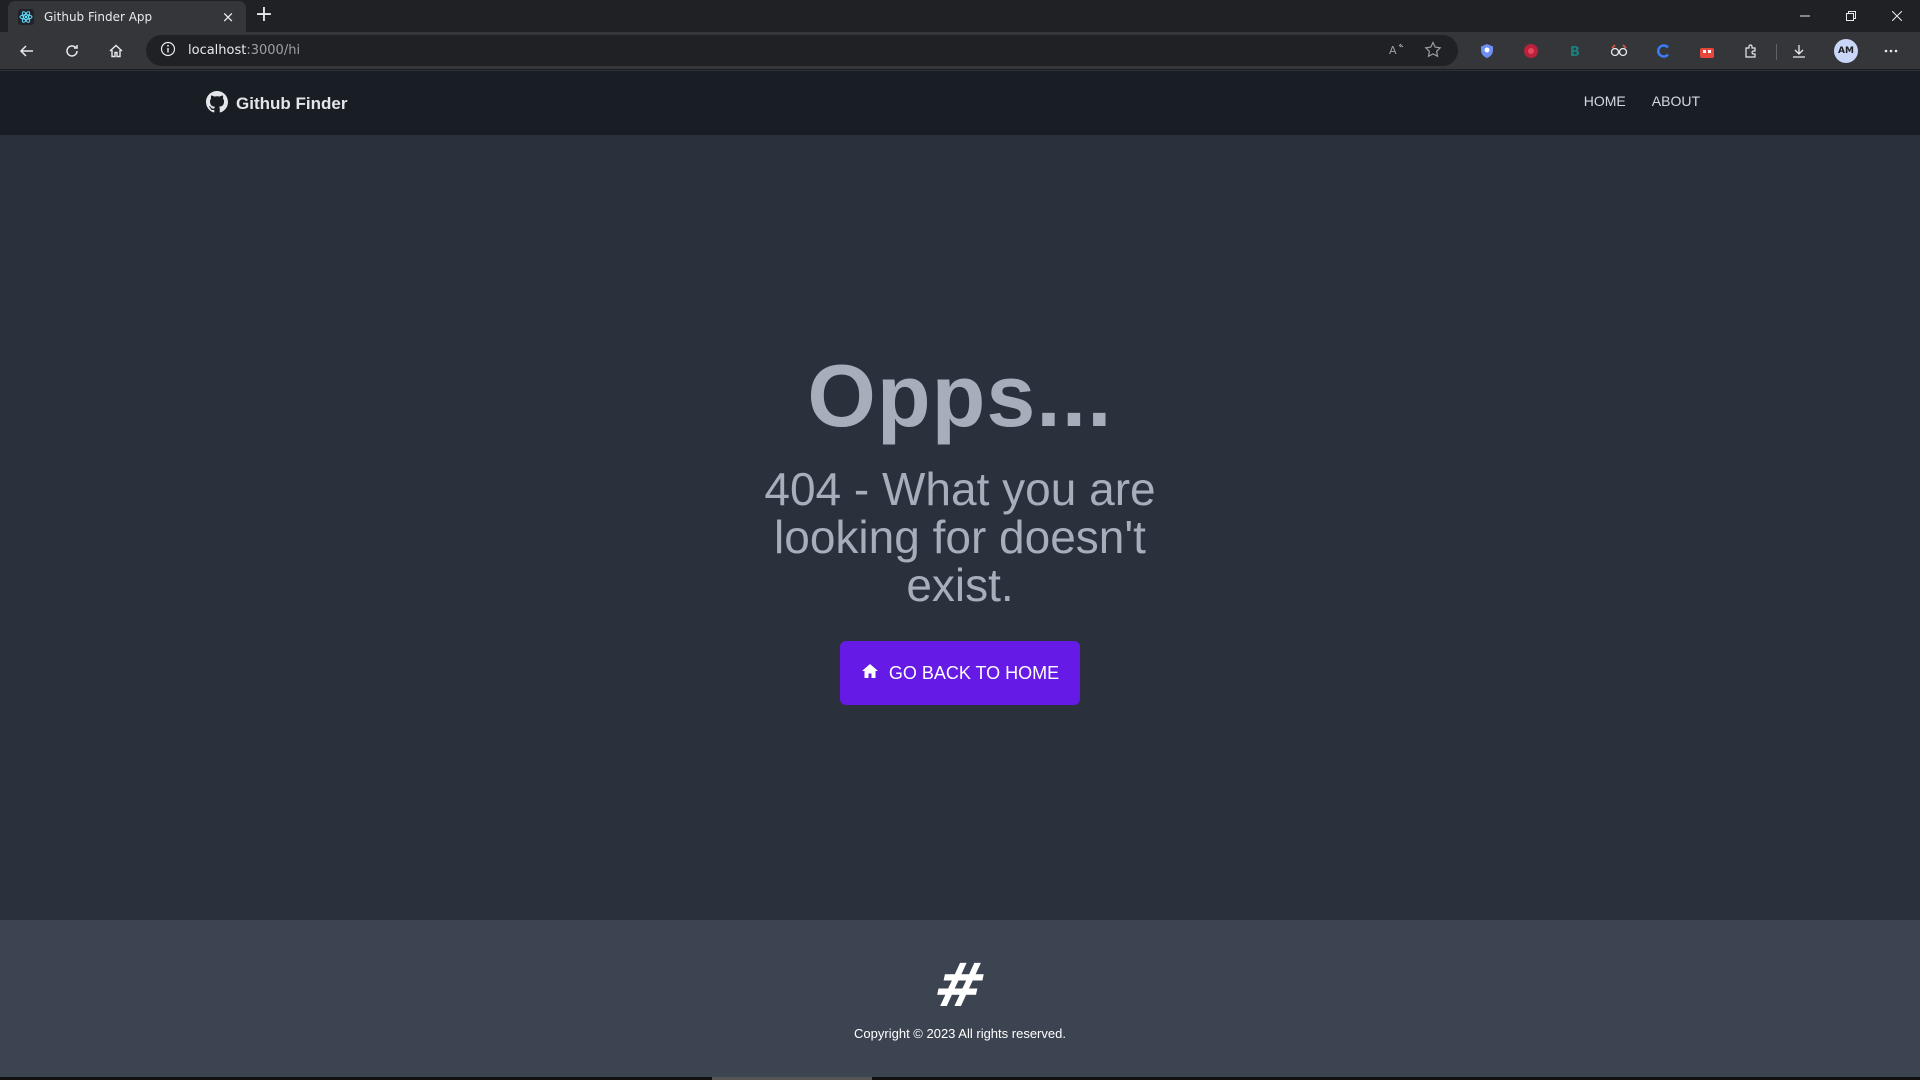 This screenshot has height=1080, width=1920. I want to click on footer: # Copyright © 2023 All rights reserved., so click(960, 998).